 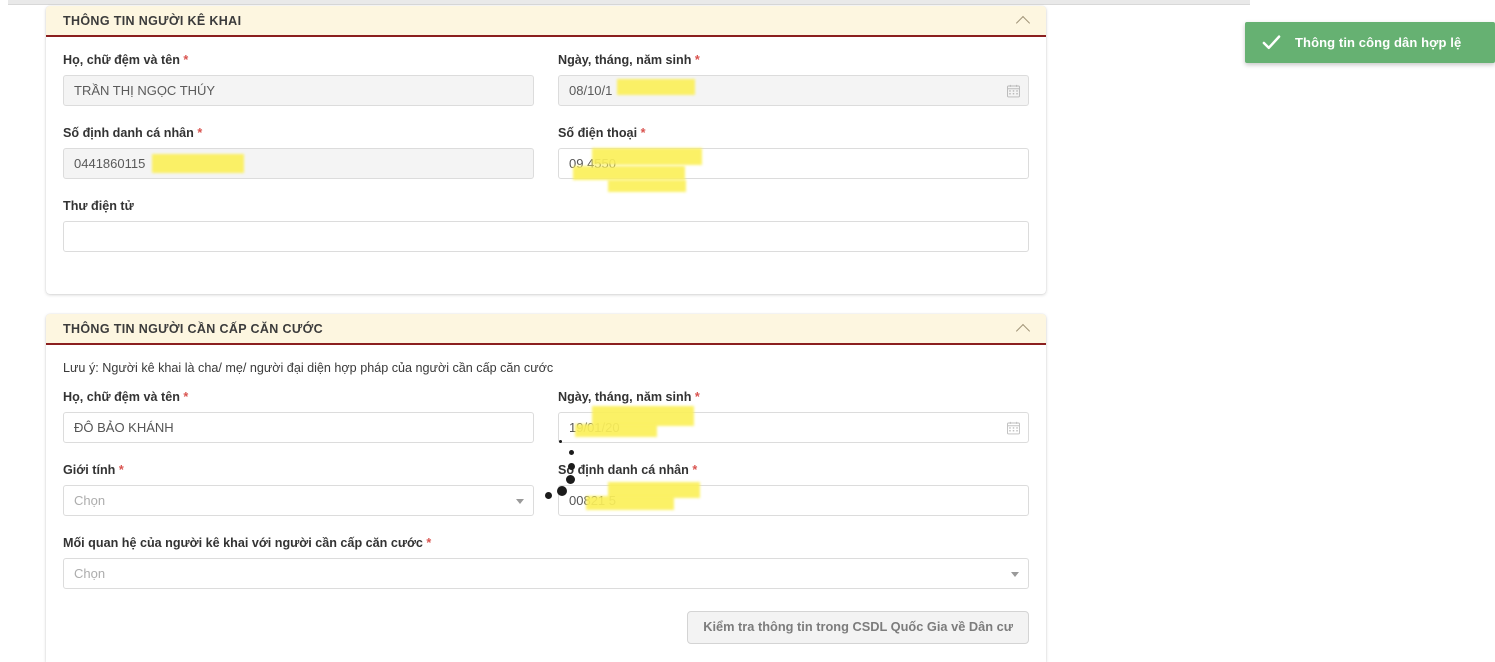 I want to click on declarant-section-title: THÔNG TIN NGƯỜI KÊ KHAI, so click(x=152, y=20).